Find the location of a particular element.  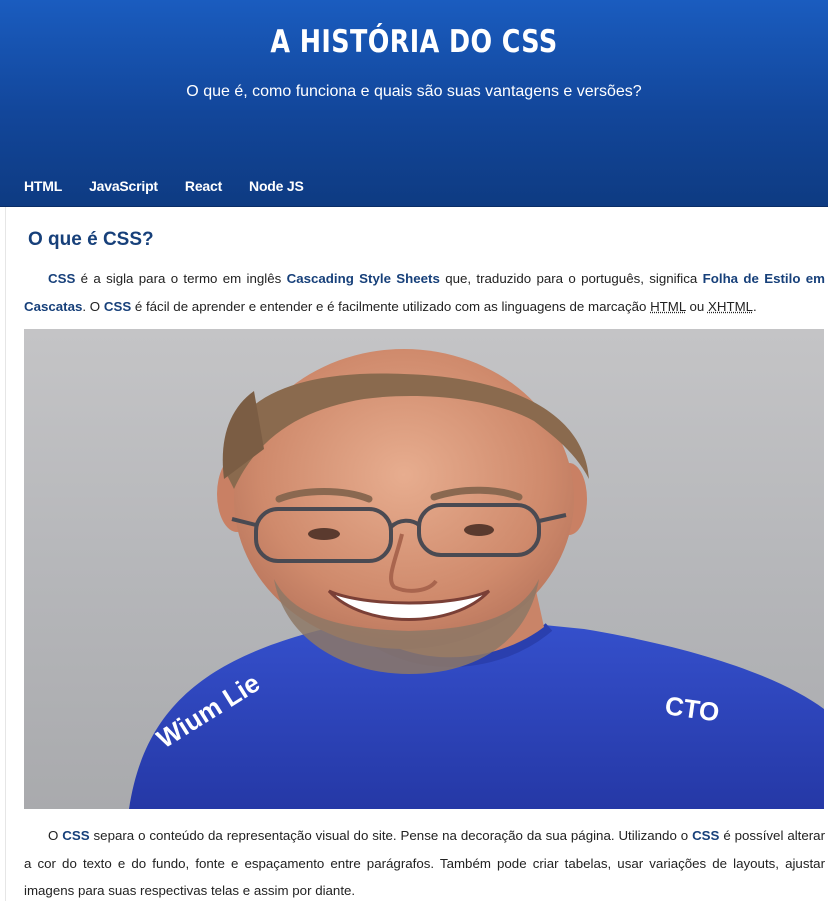

site-title: A HISTÓRIA DO CSS is located at coordinates (414, 42).